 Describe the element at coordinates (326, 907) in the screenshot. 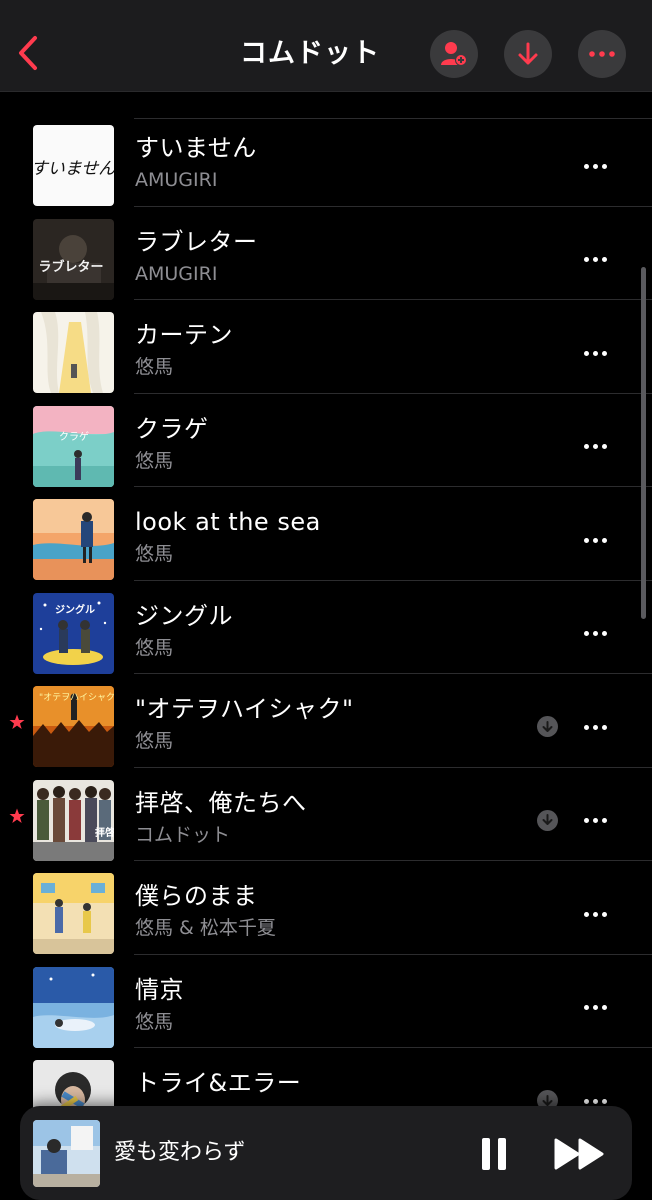

I see `song-row: 僕らのまま 悠馬 & 松本千夏` at that location.